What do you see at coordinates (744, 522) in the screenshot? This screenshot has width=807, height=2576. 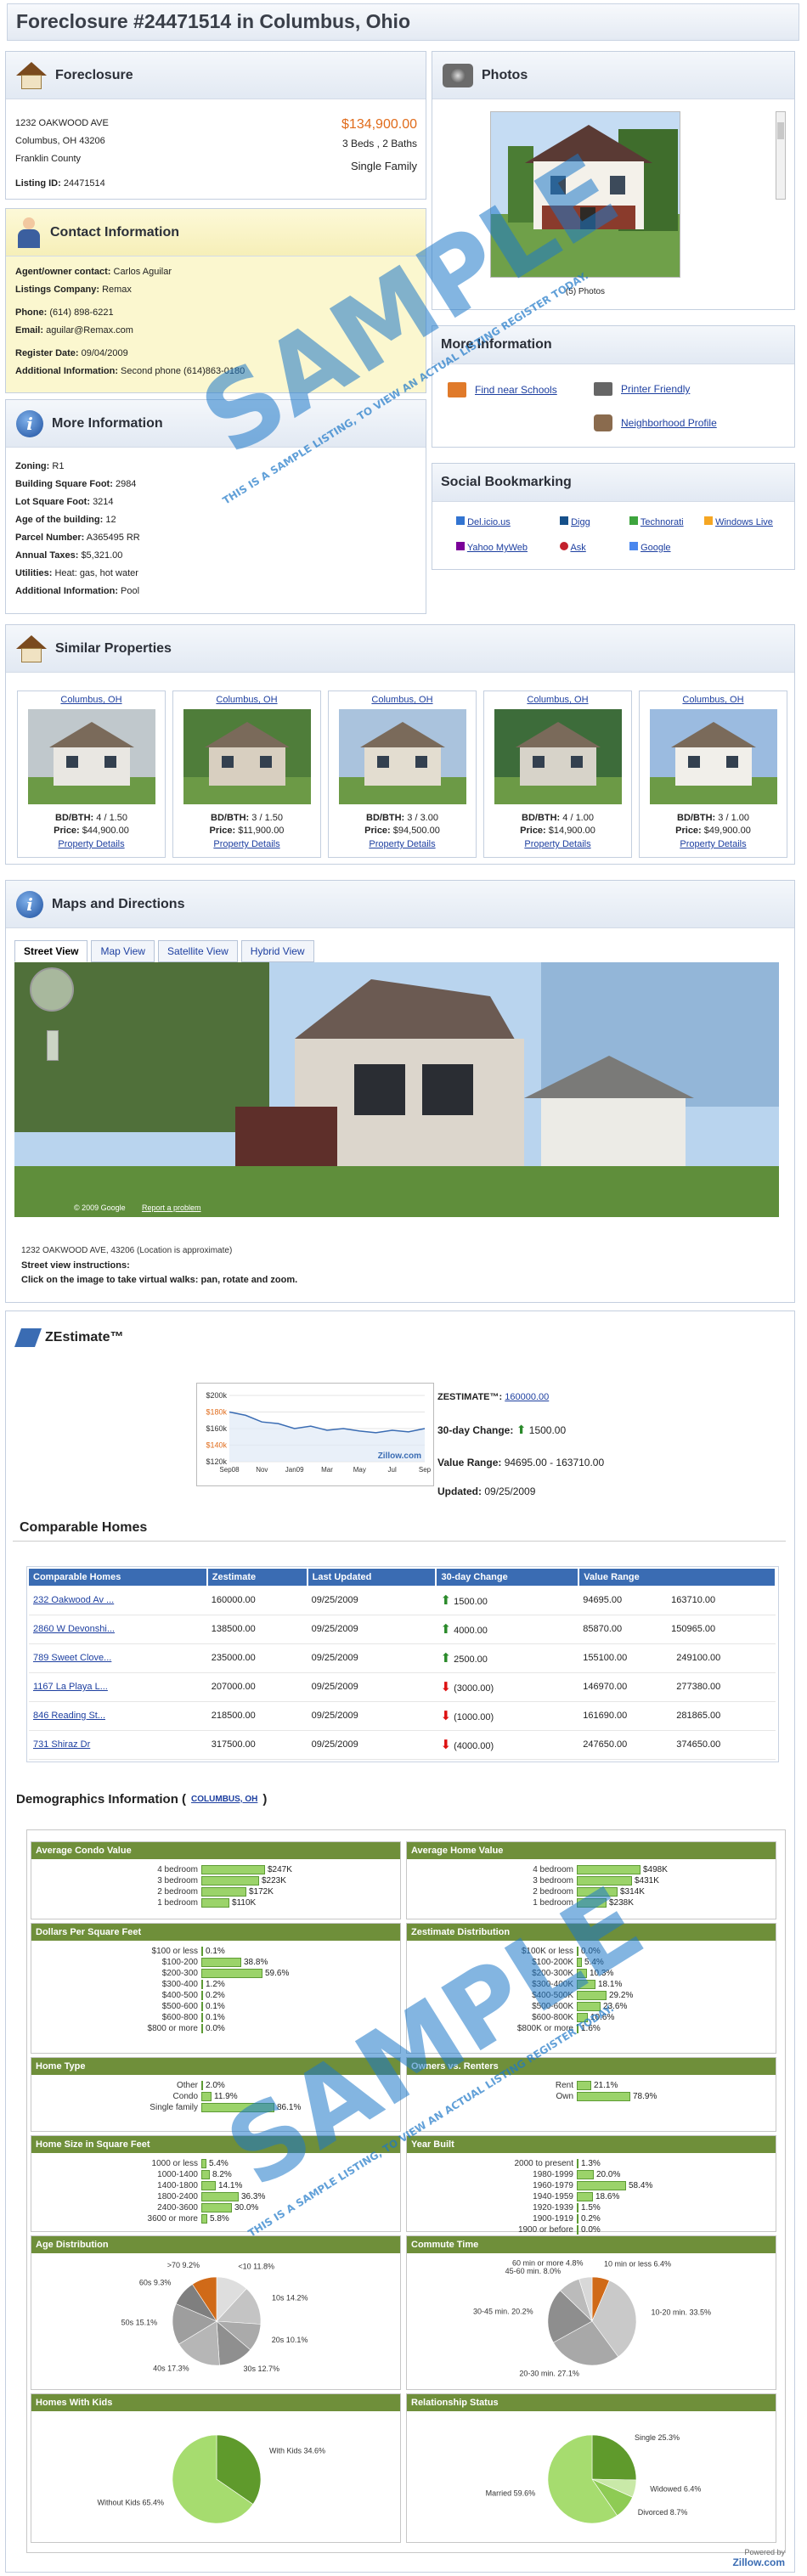 I see `windows-live-text: Windows Live` at bounding box center [744, 522].